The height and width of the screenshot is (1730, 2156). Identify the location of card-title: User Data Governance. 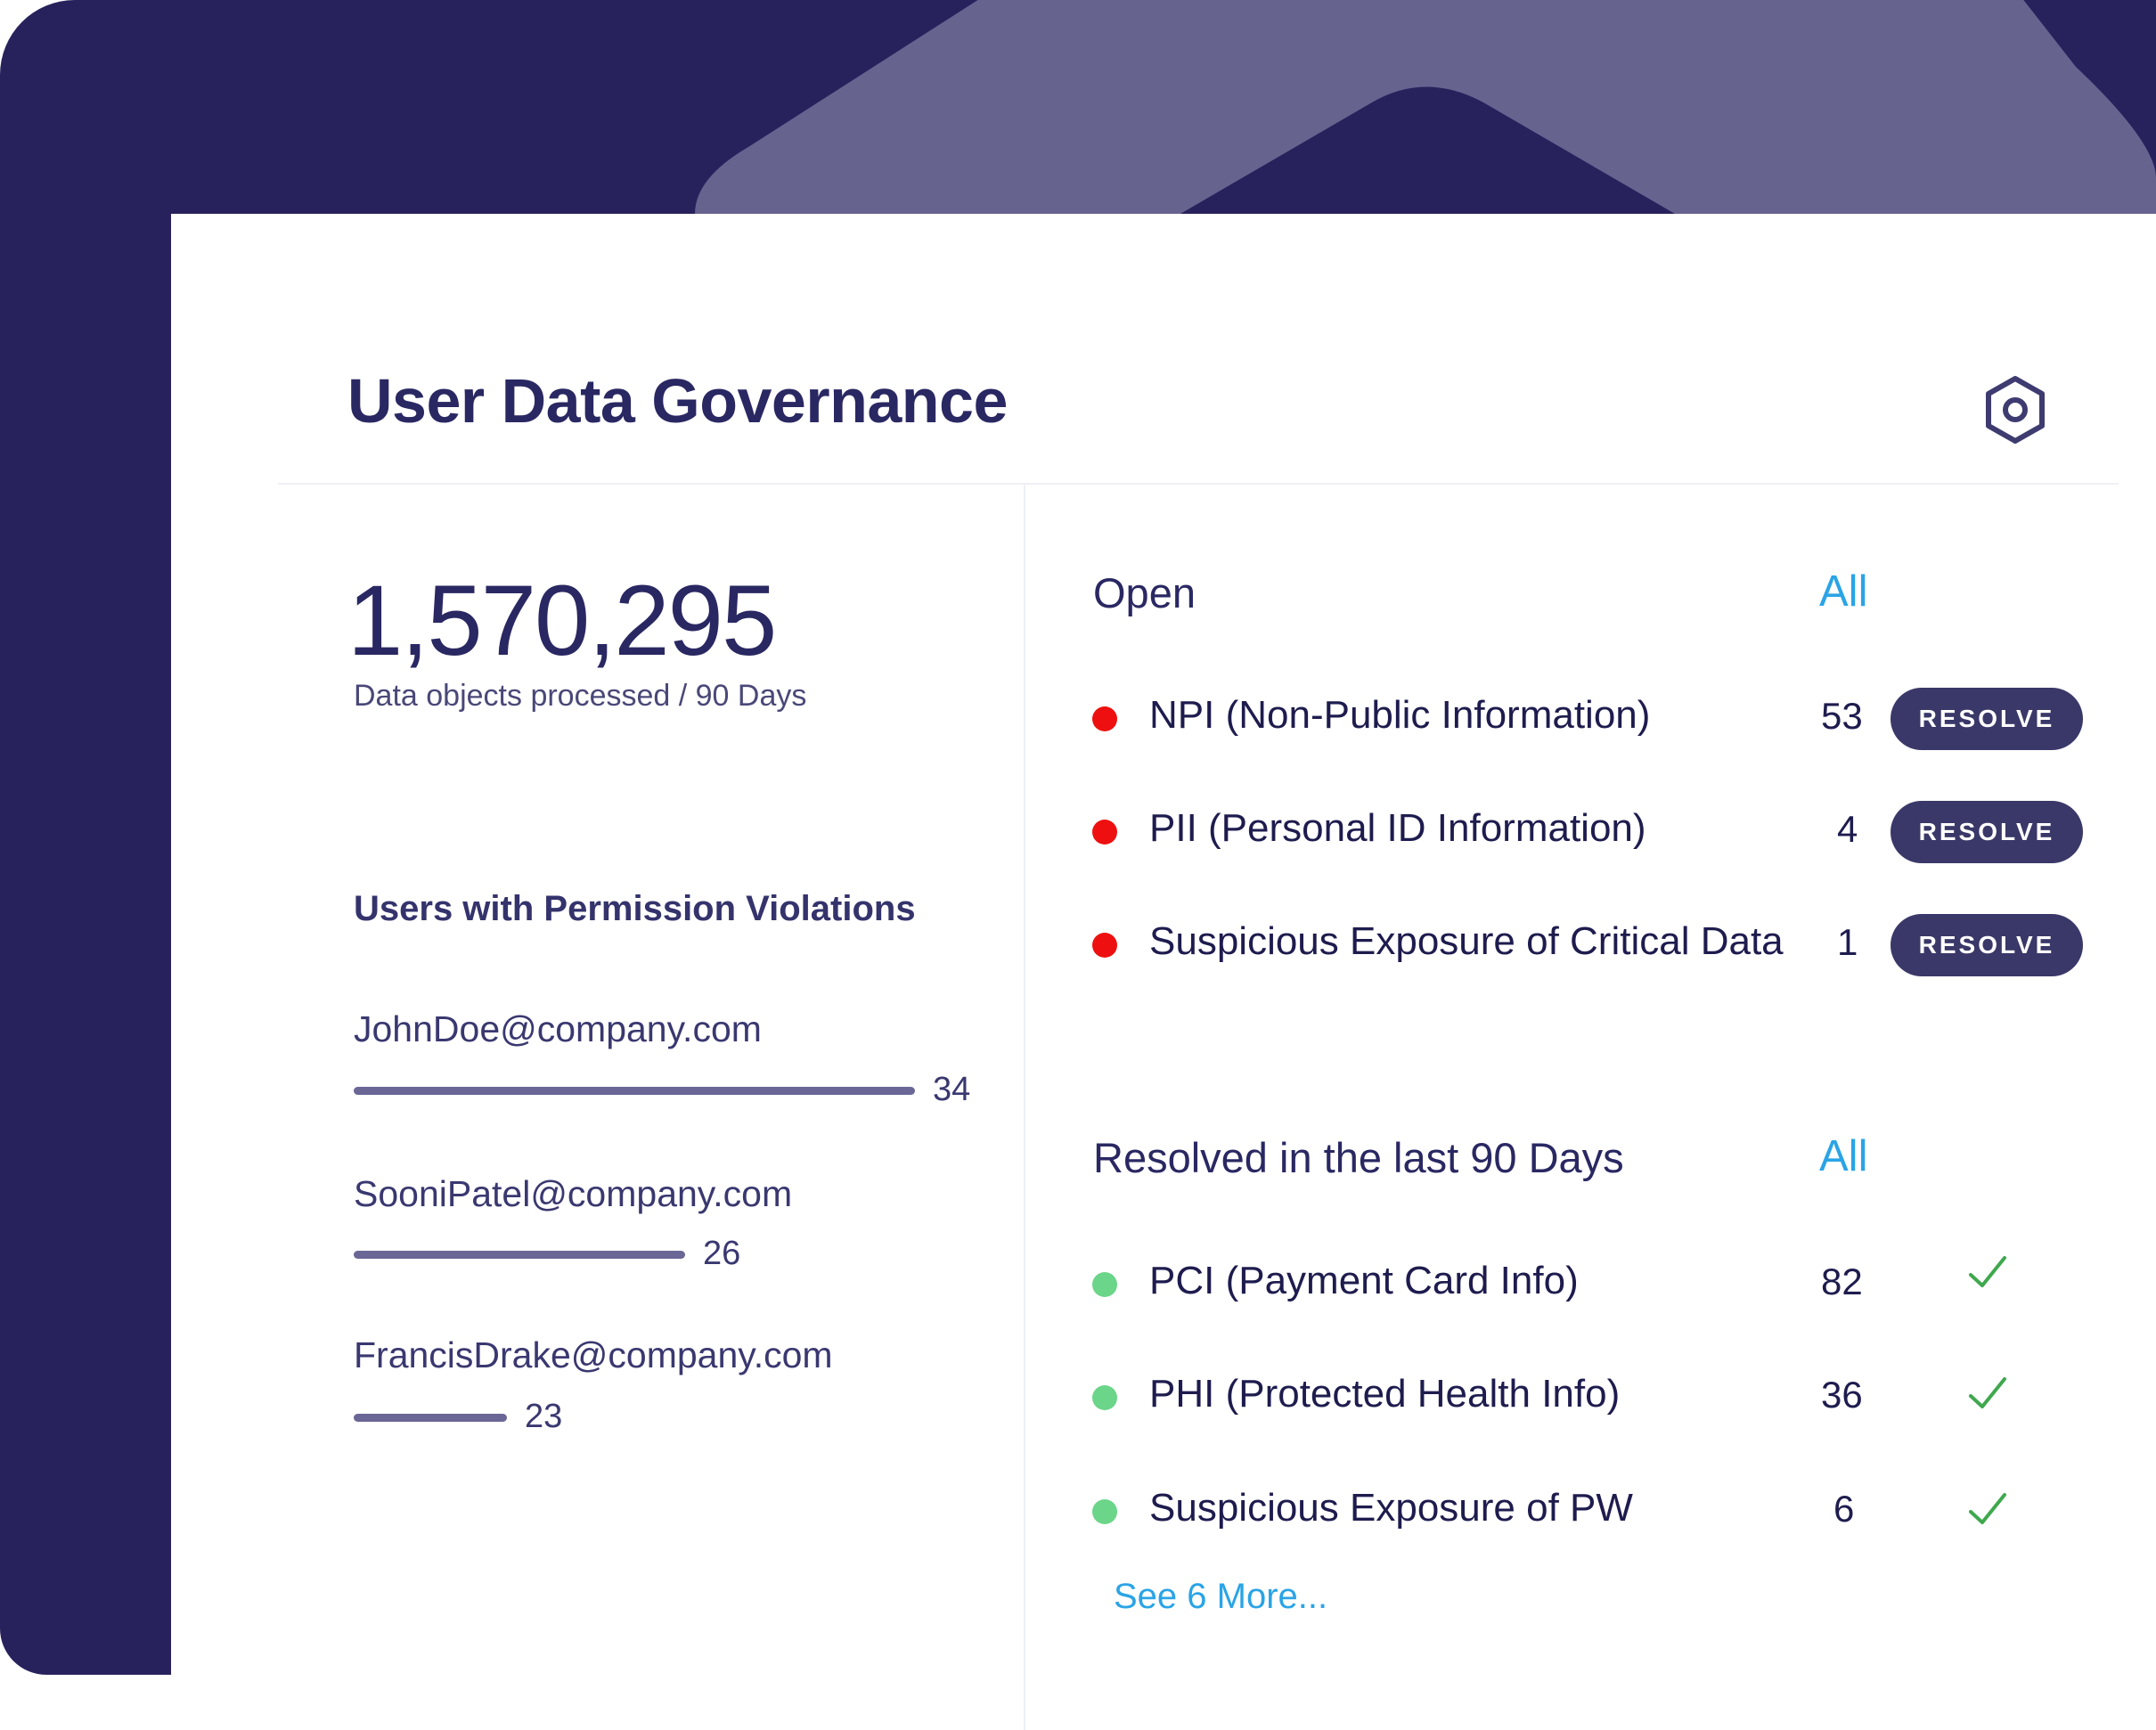
(677, 401).